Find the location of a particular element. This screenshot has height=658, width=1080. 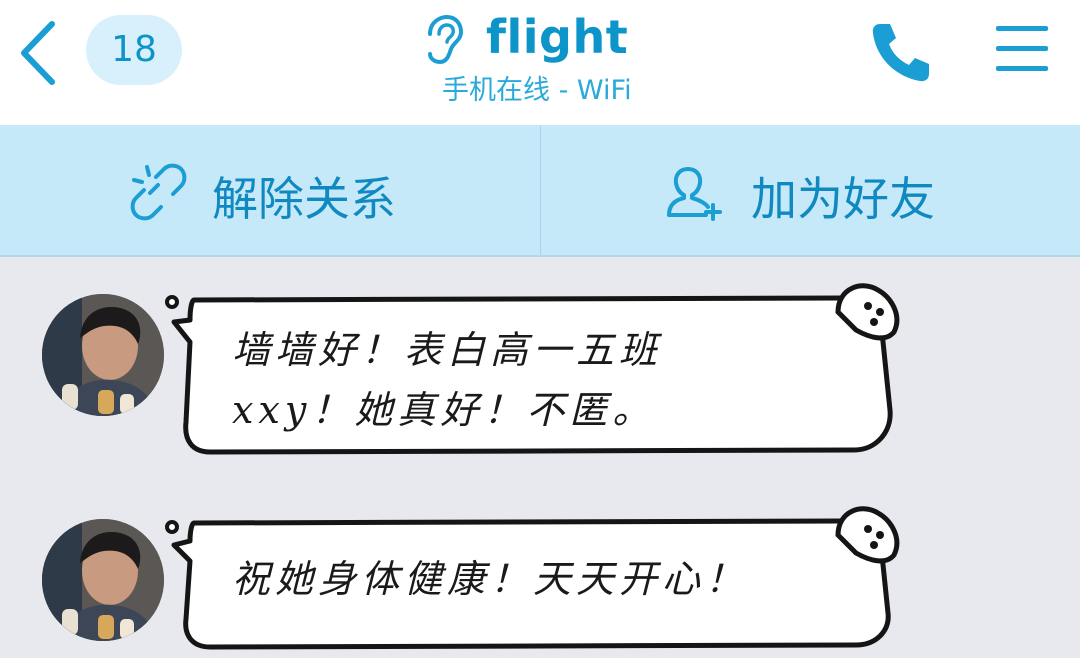

message-line: 祝她身体健康！天天开心！ is located at coordinates (490, 579).